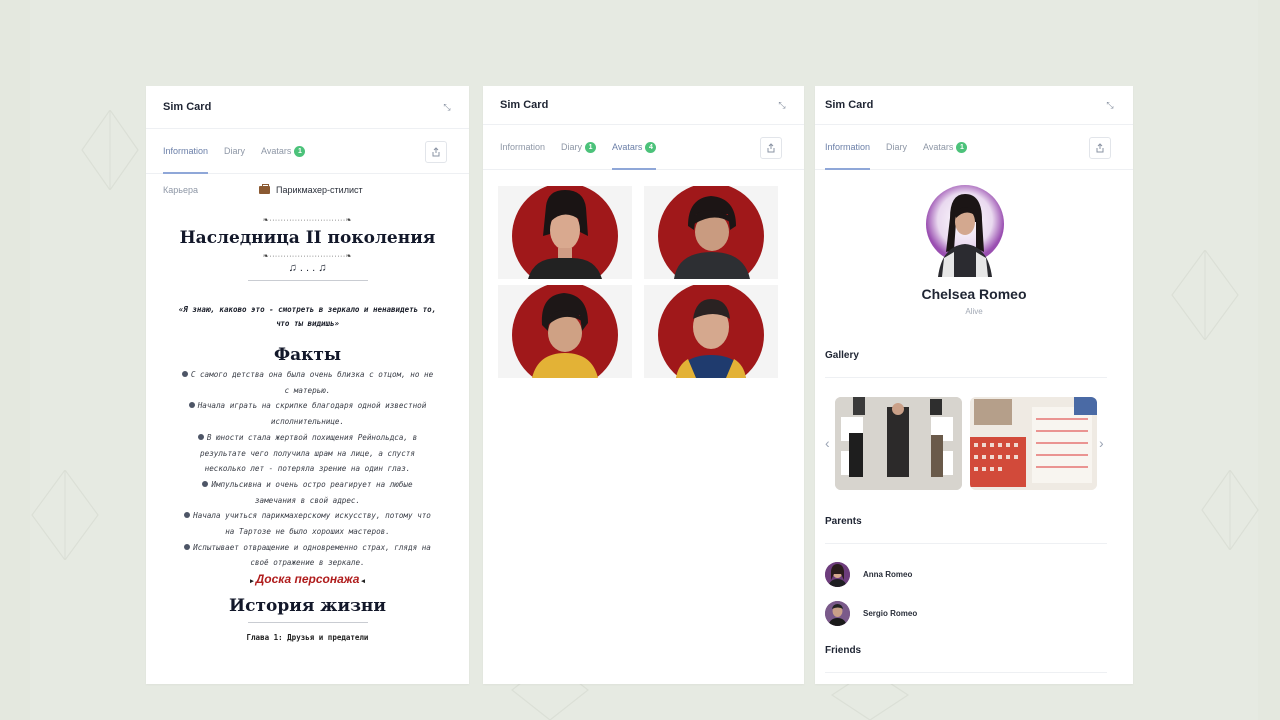  I want to click on chapter-heading: Глава 1: Друзья и предатели, so click(307, 638).